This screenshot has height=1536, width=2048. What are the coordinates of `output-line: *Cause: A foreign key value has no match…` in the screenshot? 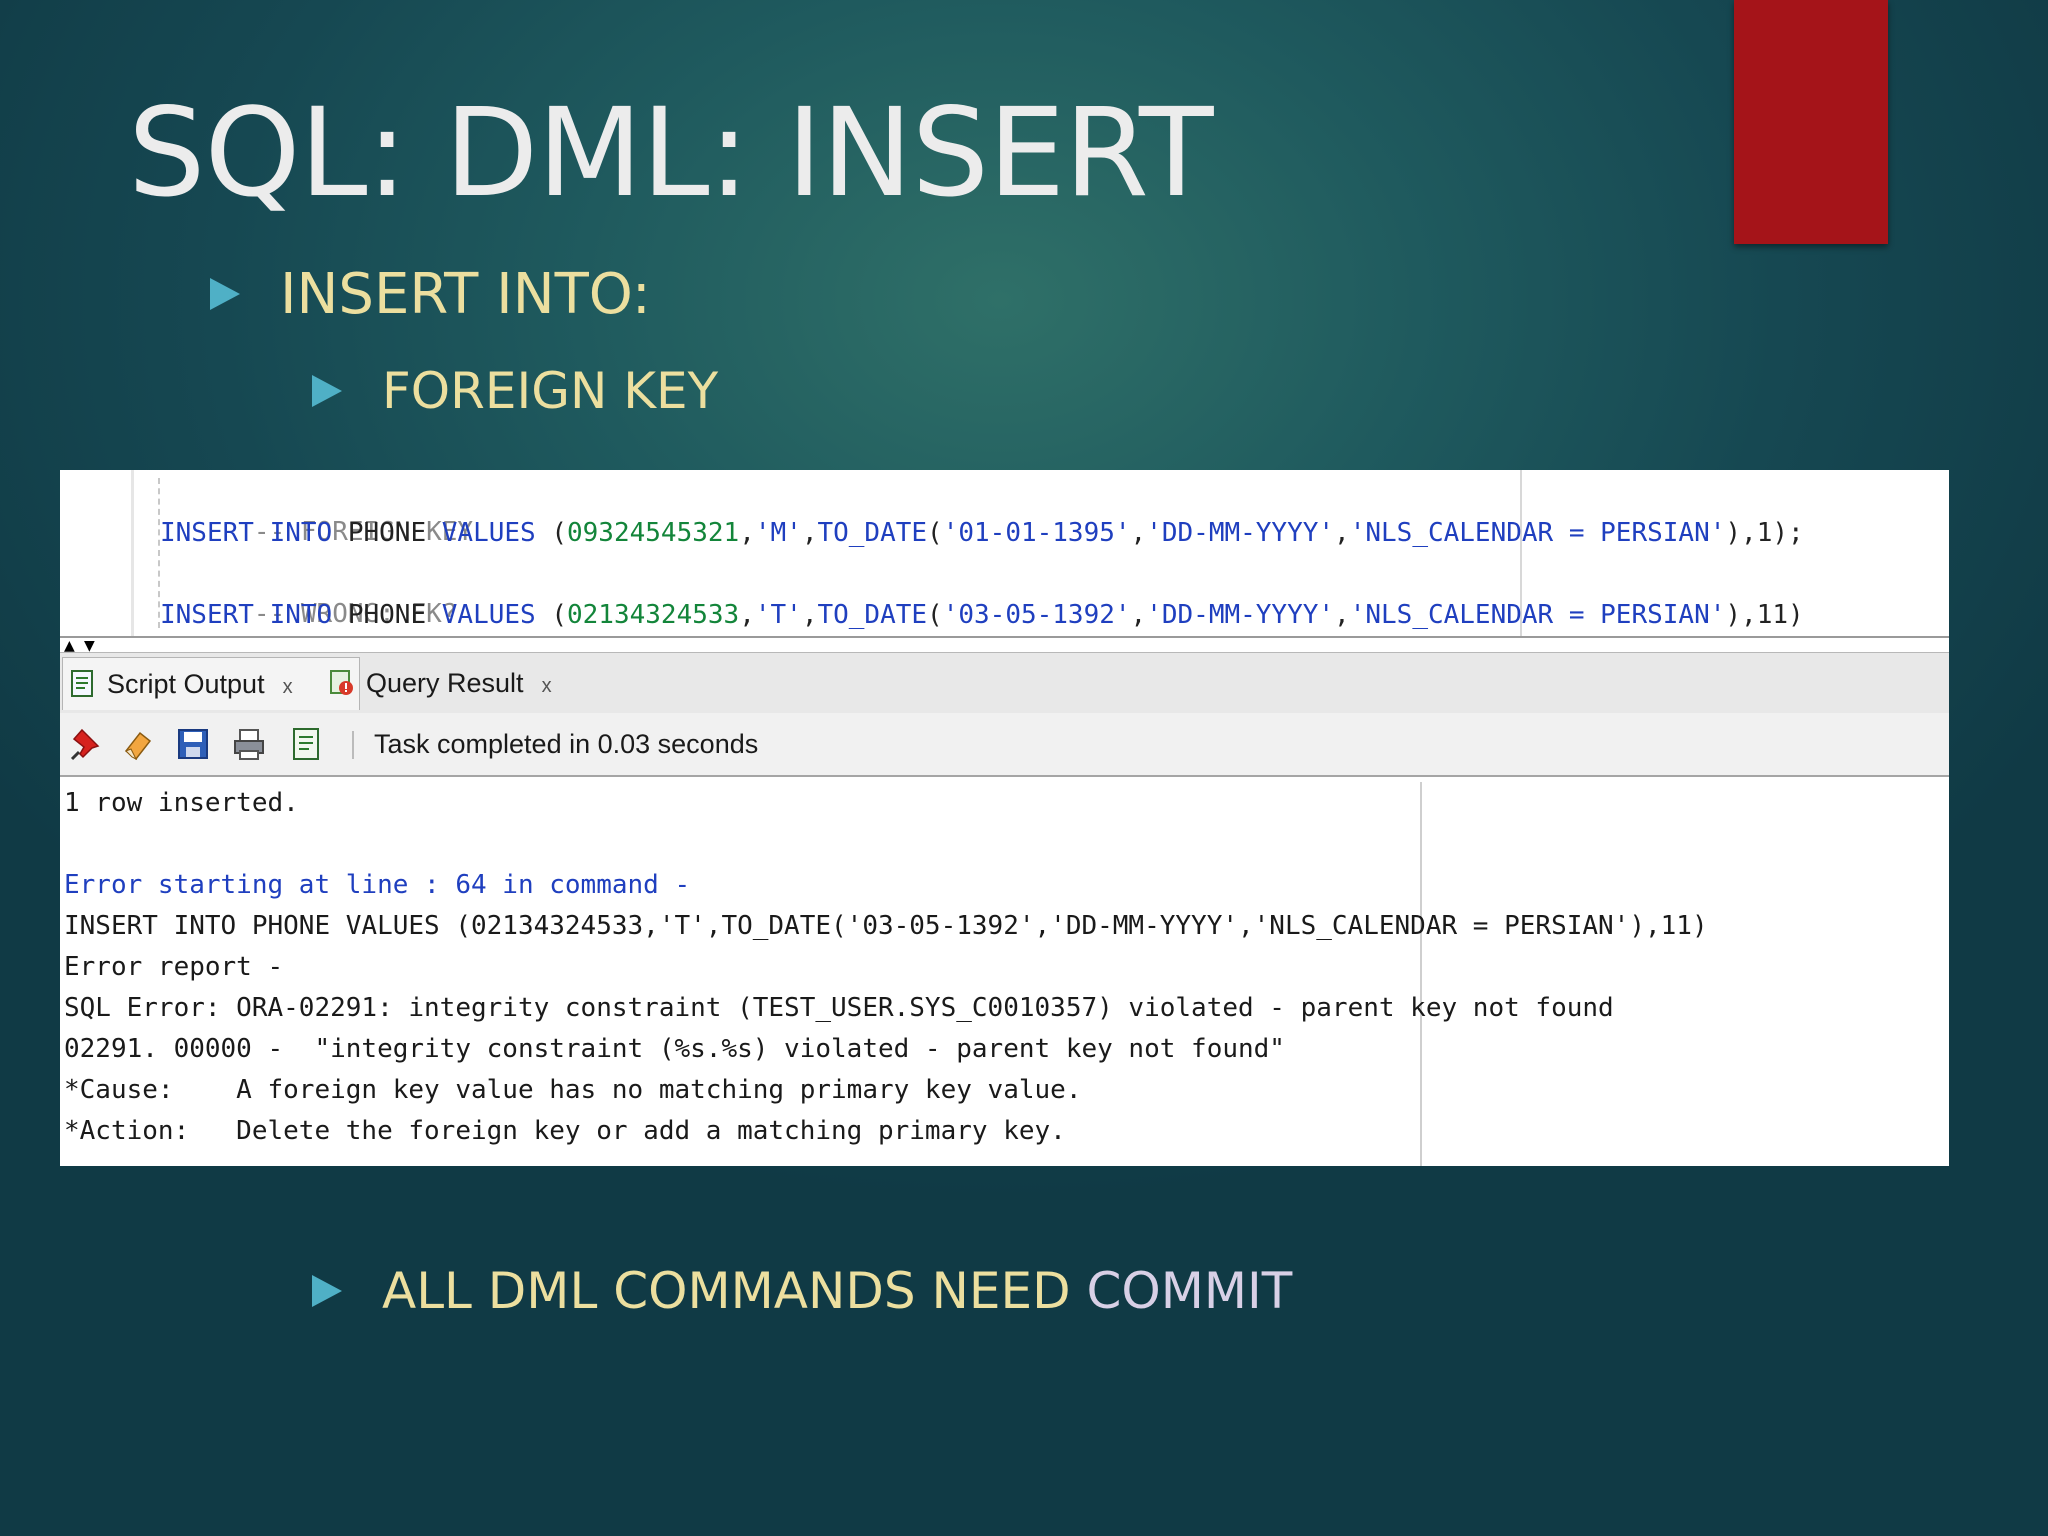 It's located at (573, 1090).